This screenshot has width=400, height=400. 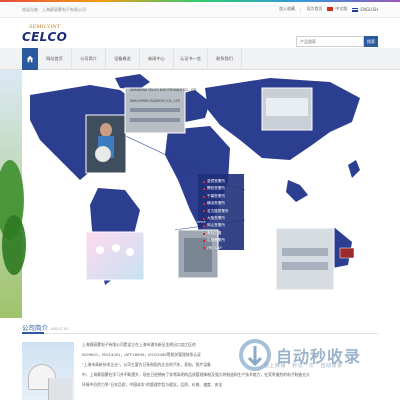 I want to click on about-subtitle: ABOUT US, so click(x=60, y=329).